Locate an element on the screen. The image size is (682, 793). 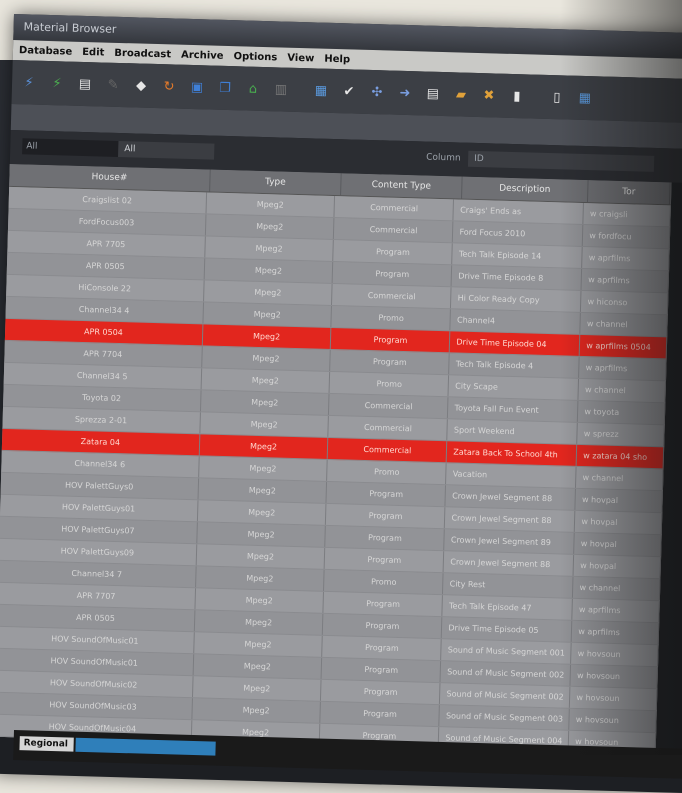
home-icon: ⌂ is located at coordinates (253, 88).